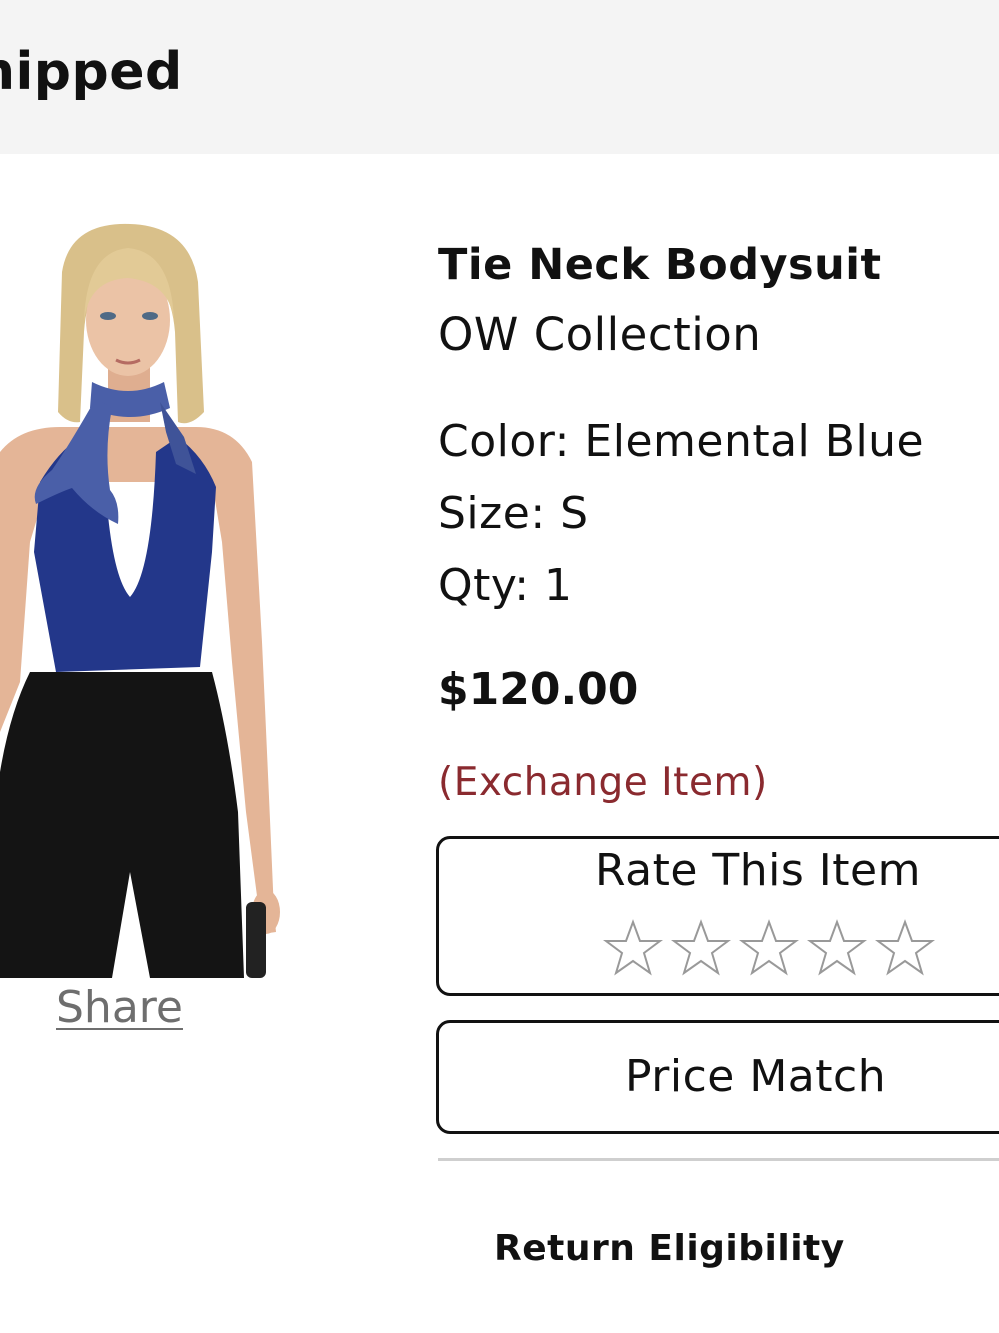  Describe the element at coordinates (837, 949) in the screenshot. I see `star-4-icon` at that location.